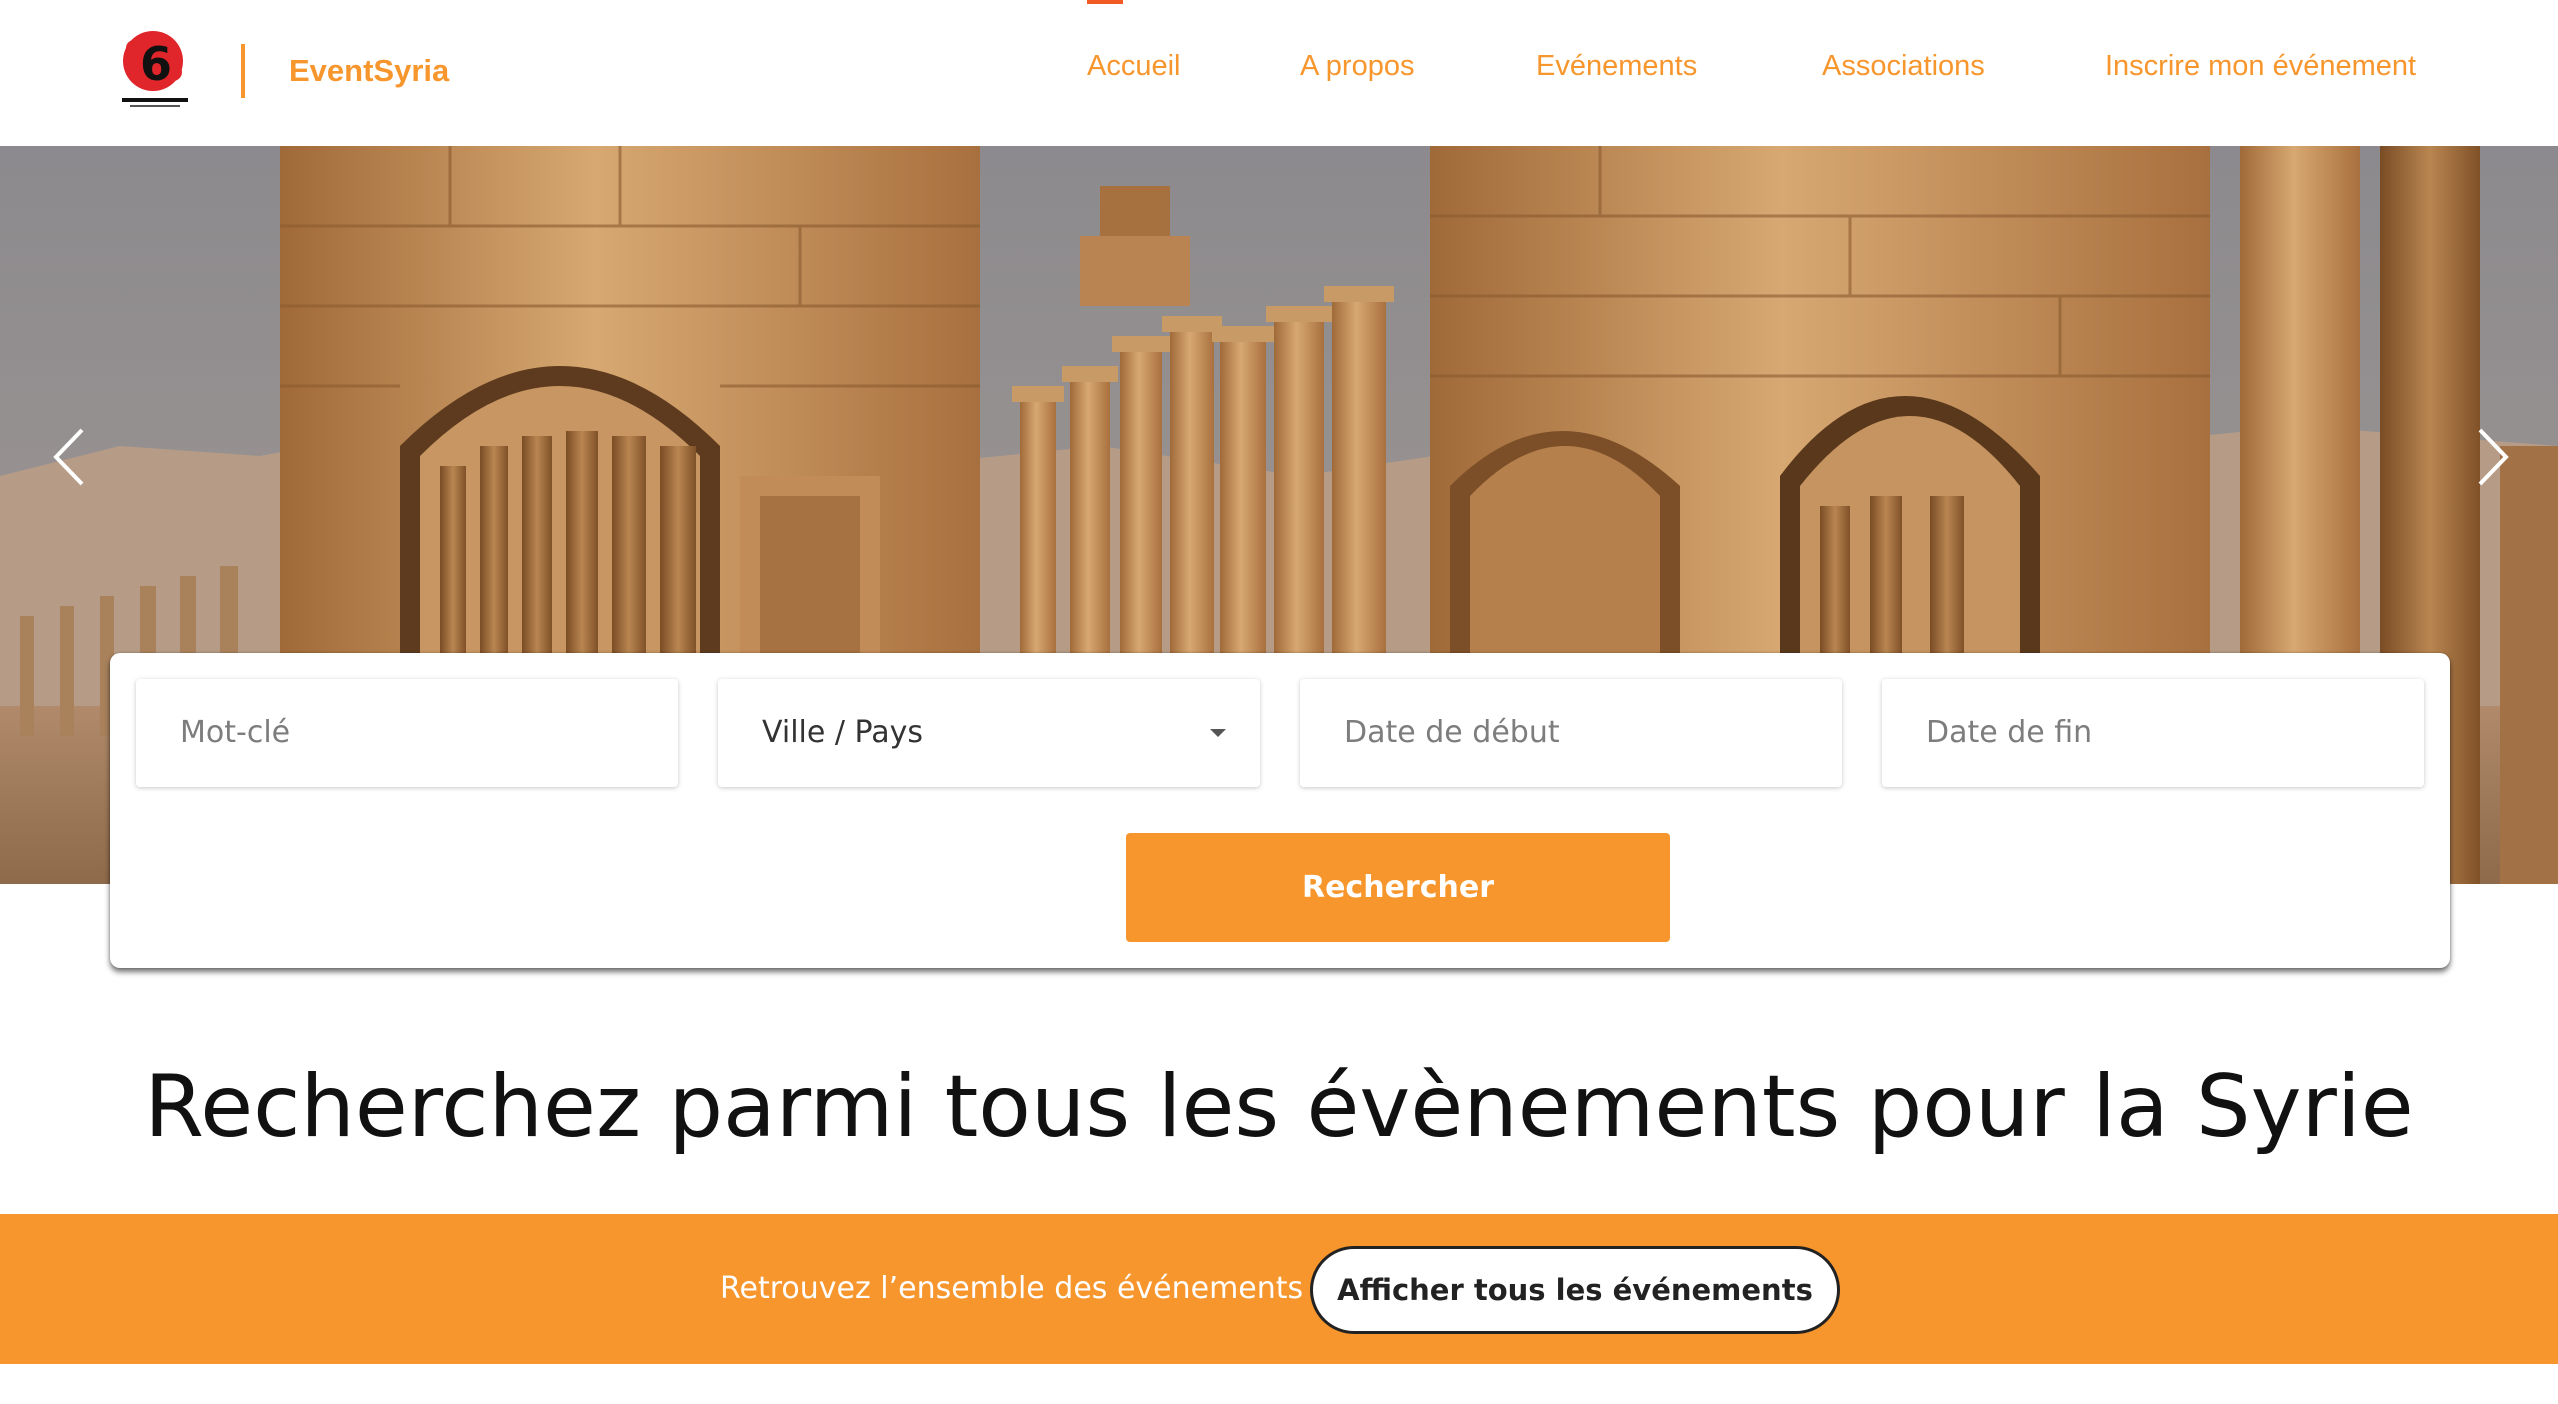  I want to click on nav-inscrire-evenement: Inscrire mon événement, so click(2260, 66).